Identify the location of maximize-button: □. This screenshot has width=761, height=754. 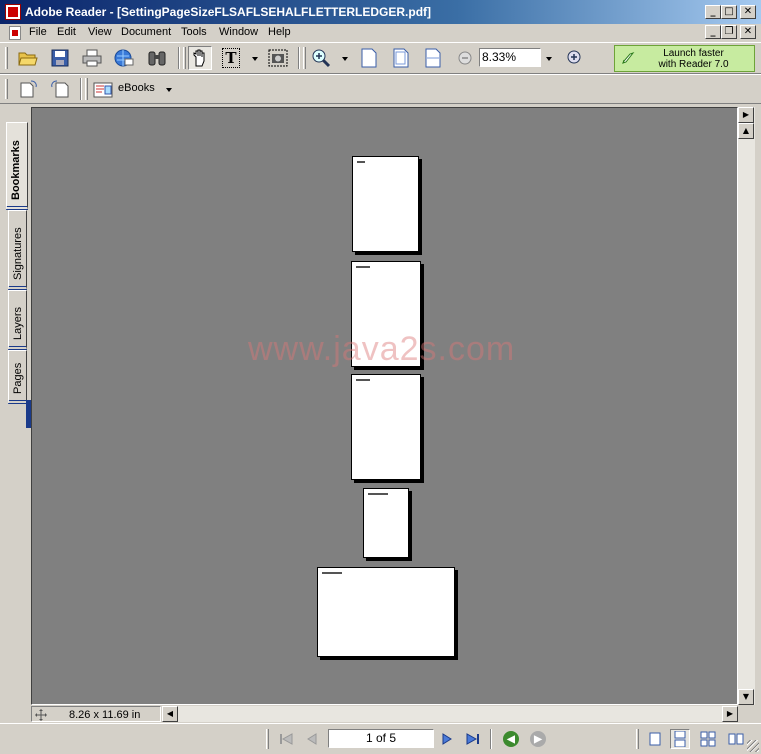
(729, 12).